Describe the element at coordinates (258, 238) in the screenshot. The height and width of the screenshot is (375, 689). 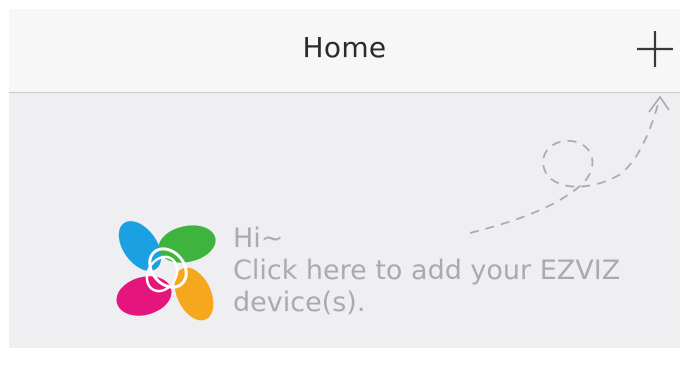
I see `hint-greeting: Hi~` at that location.